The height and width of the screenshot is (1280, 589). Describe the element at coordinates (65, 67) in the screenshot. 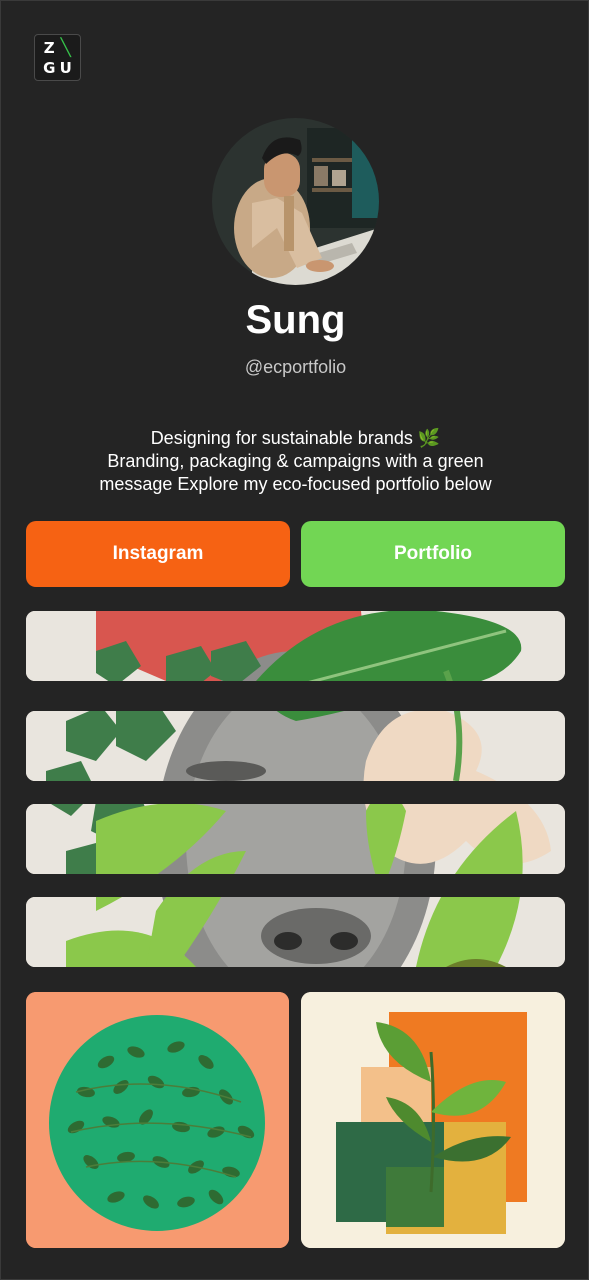

I see `logo-letter-u: U` at that location.